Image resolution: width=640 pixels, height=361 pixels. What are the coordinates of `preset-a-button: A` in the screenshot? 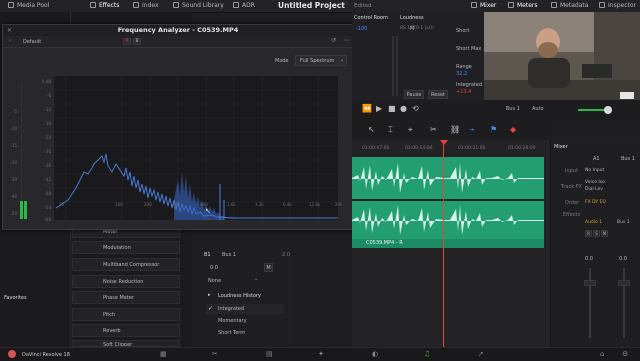 It's located at (127, 41).